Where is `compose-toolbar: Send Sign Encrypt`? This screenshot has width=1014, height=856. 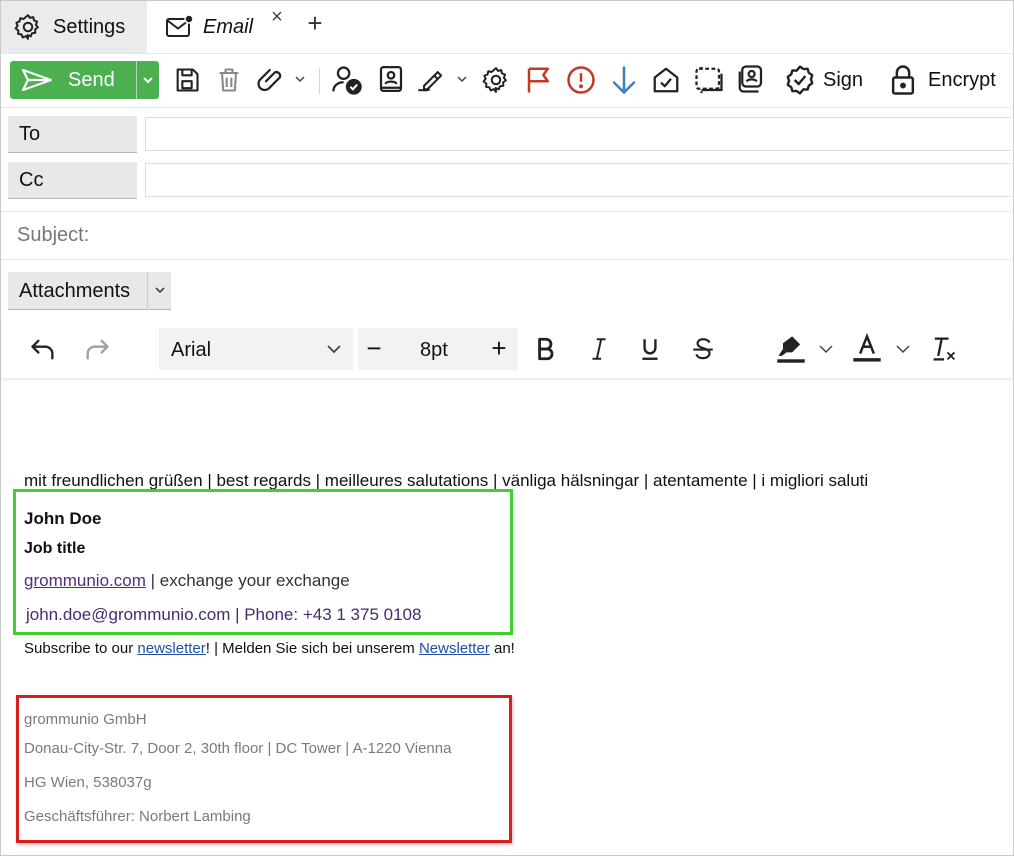 compose-toolbar: Send Sign Encrypt is located at coordinates (506, 81).